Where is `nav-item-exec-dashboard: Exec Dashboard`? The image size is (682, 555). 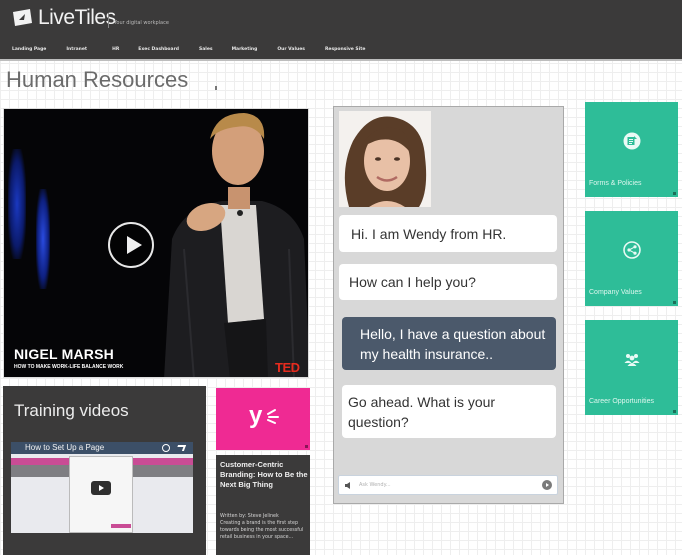 nav-item-exec-dashboard: Exec Dashboard is located at coordinates (158, 49).